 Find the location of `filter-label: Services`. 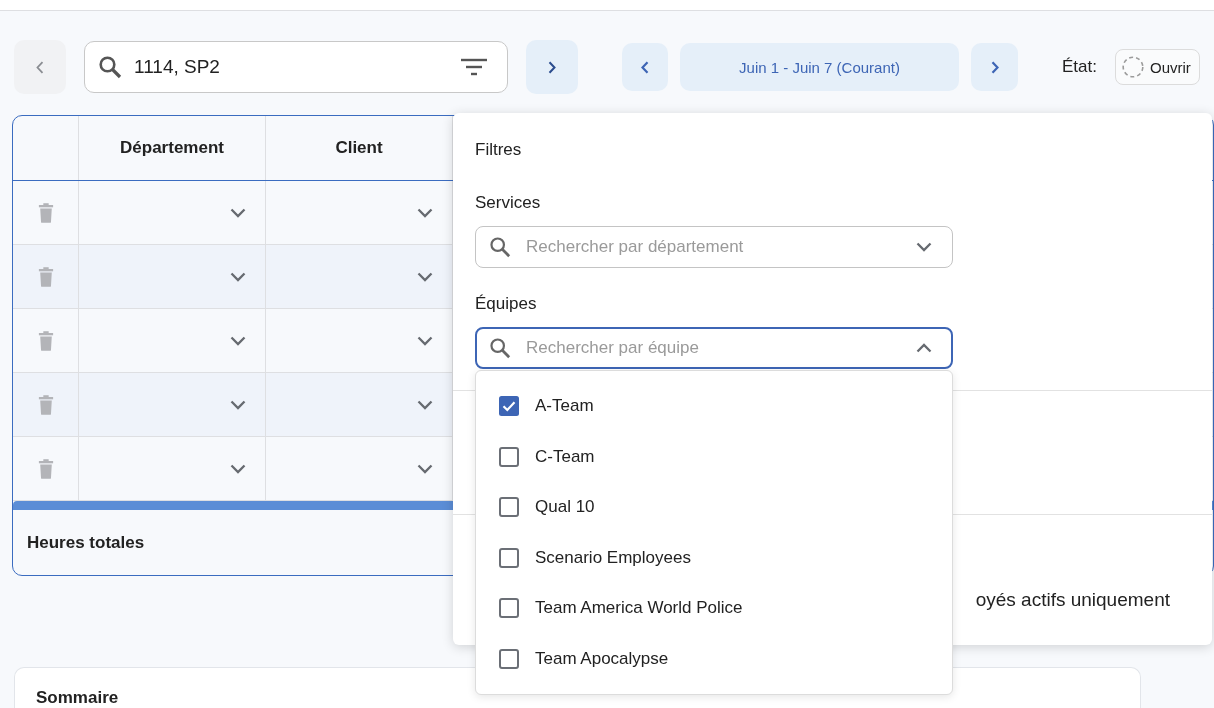

filter-label: Services is located at coordinates (508, 203).